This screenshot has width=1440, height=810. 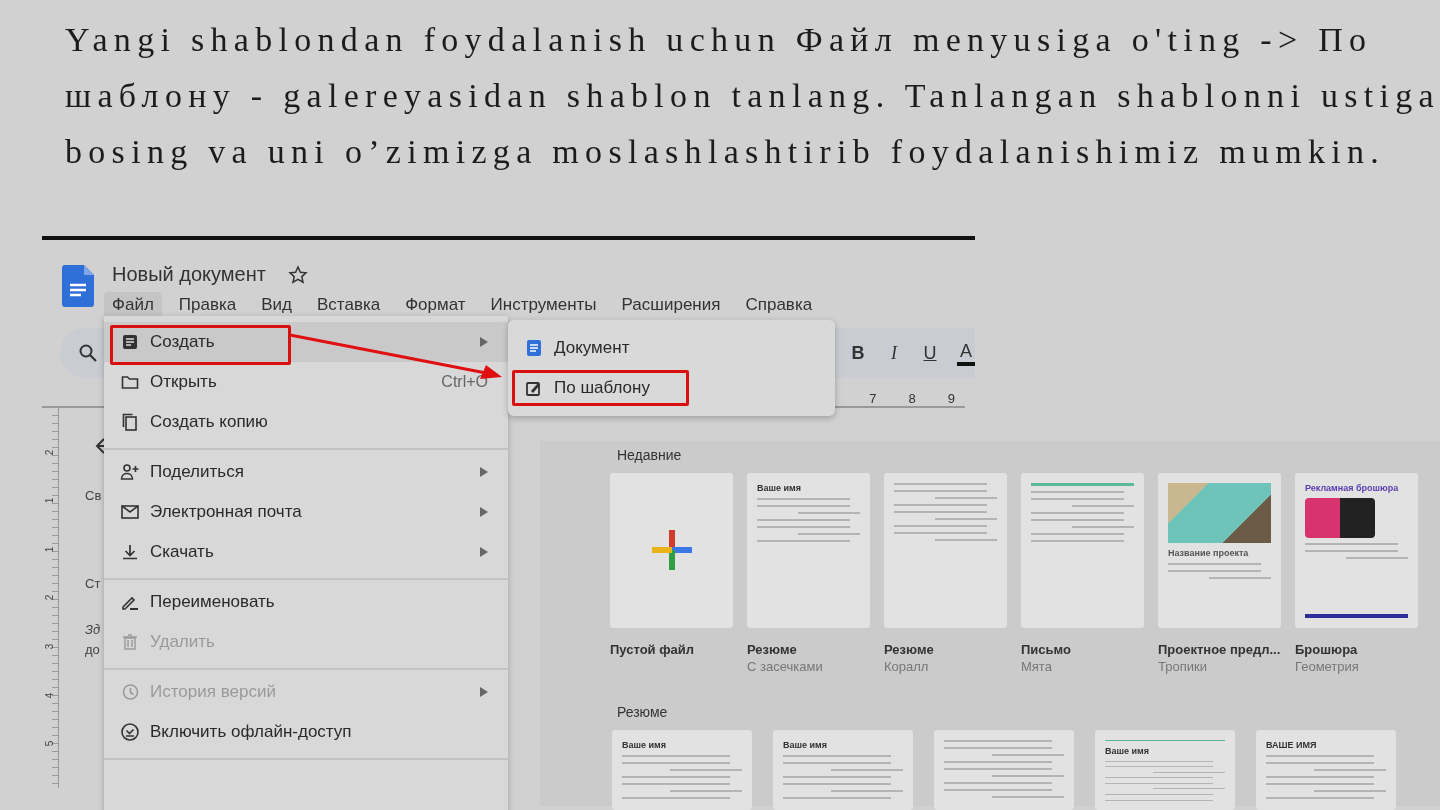 I want to click on template-subtitle: Тропики, so click(x=1183, y=666).